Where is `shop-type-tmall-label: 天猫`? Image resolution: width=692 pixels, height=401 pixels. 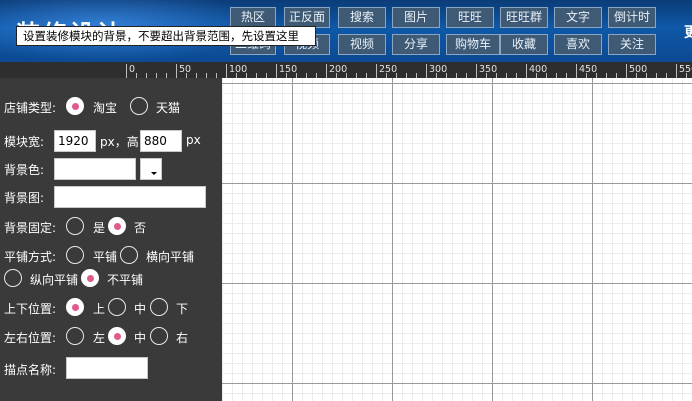 shop-type-tmall-label: 天猫 is located at coordinates (168, 108).